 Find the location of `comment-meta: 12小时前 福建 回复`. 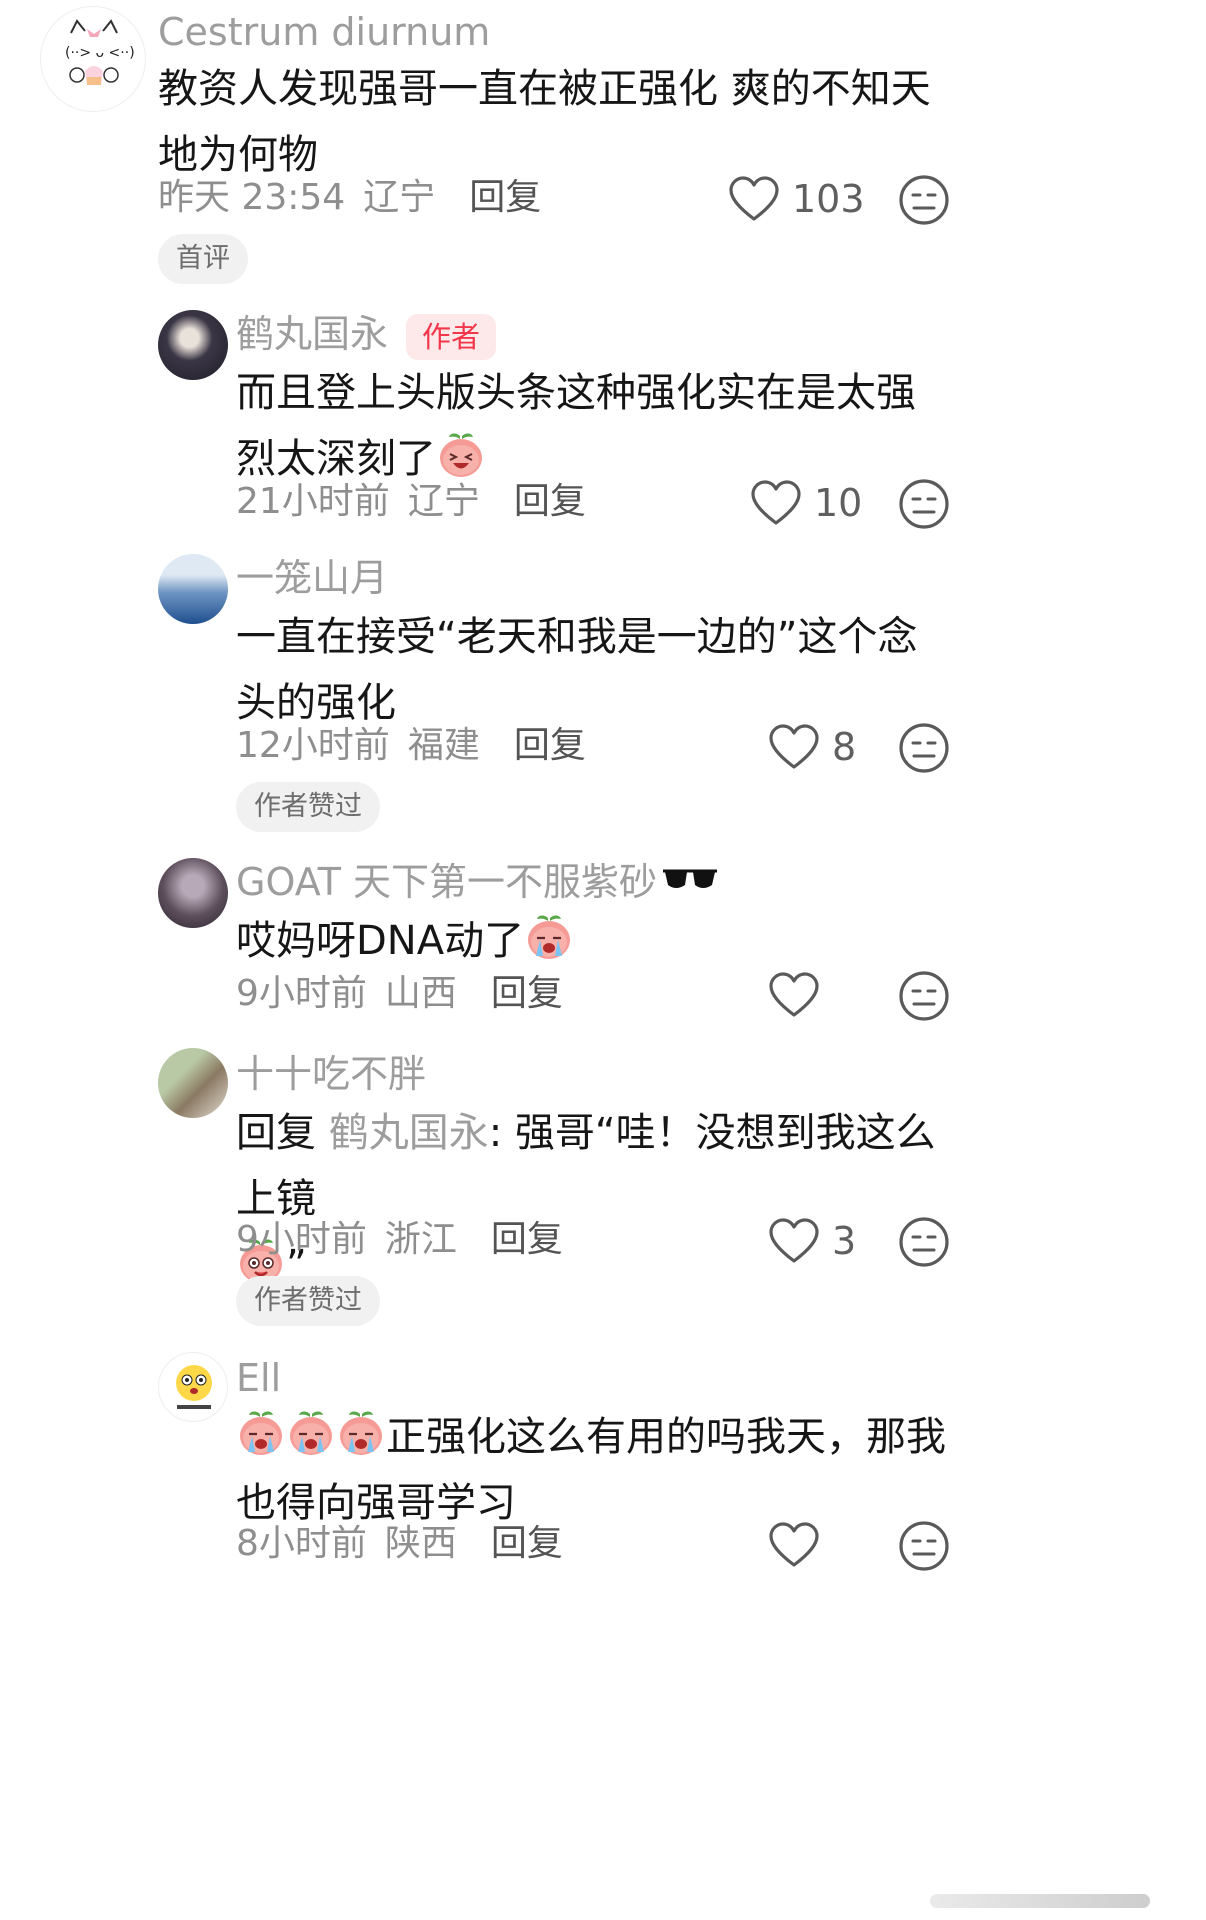

comment-meta: 12小时前 福建 回复 is located at coordinates (411, 746).